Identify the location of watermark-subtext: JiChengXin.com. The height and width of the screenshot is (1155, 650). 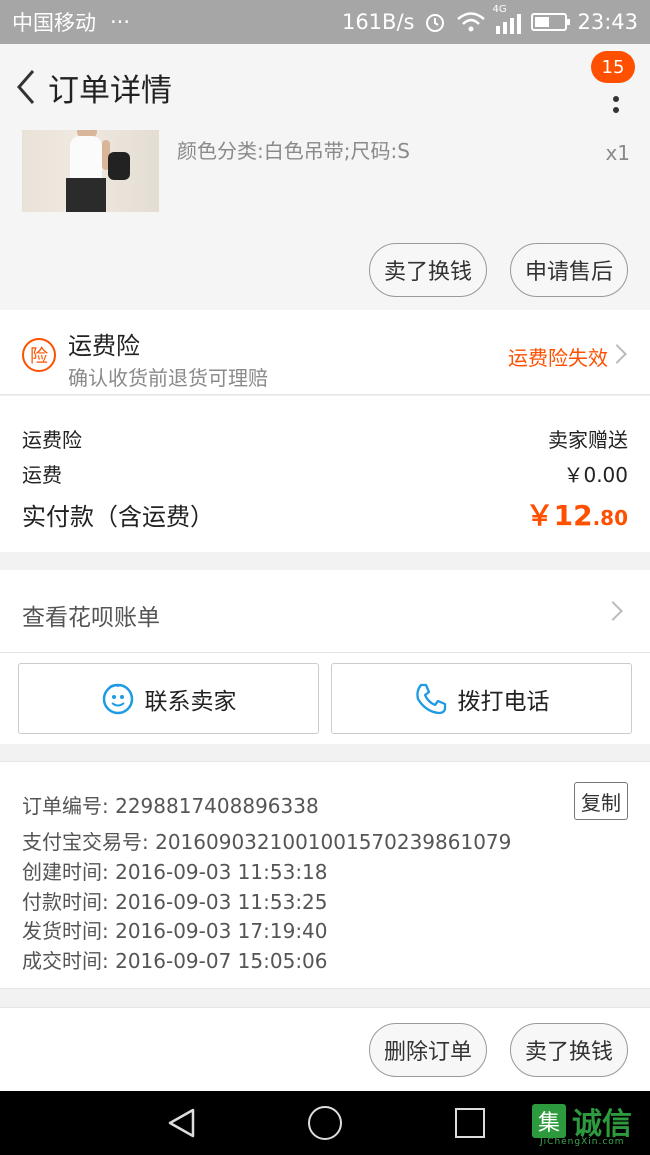
(582, 1142).